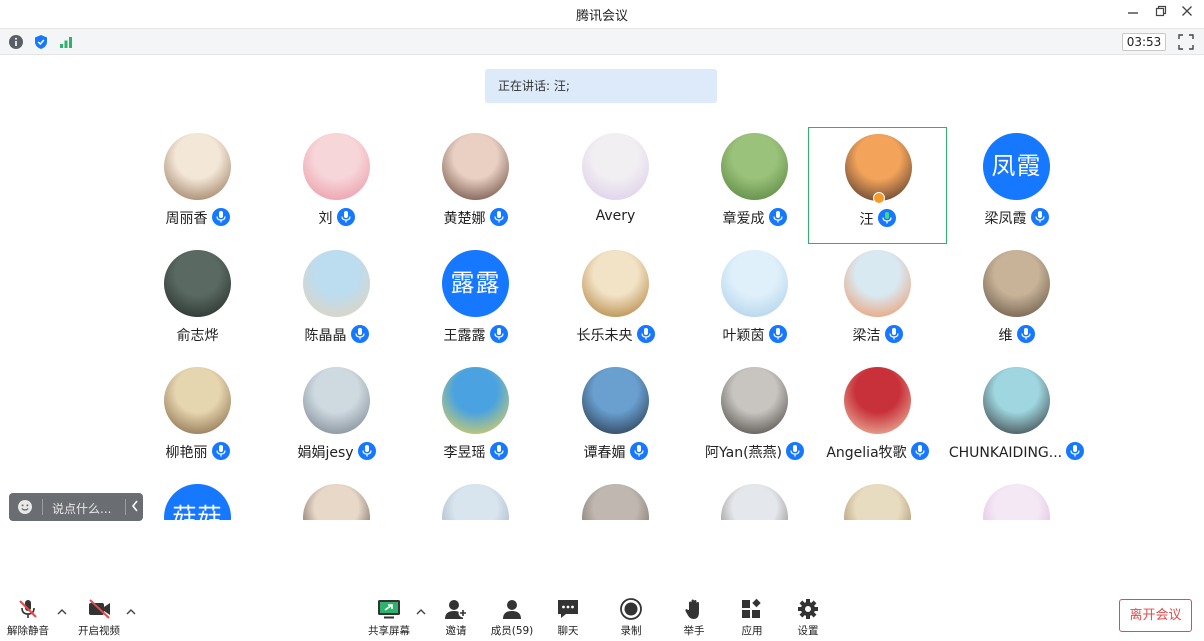  I want to click on invite-label: 邀请, so click(456, 631).